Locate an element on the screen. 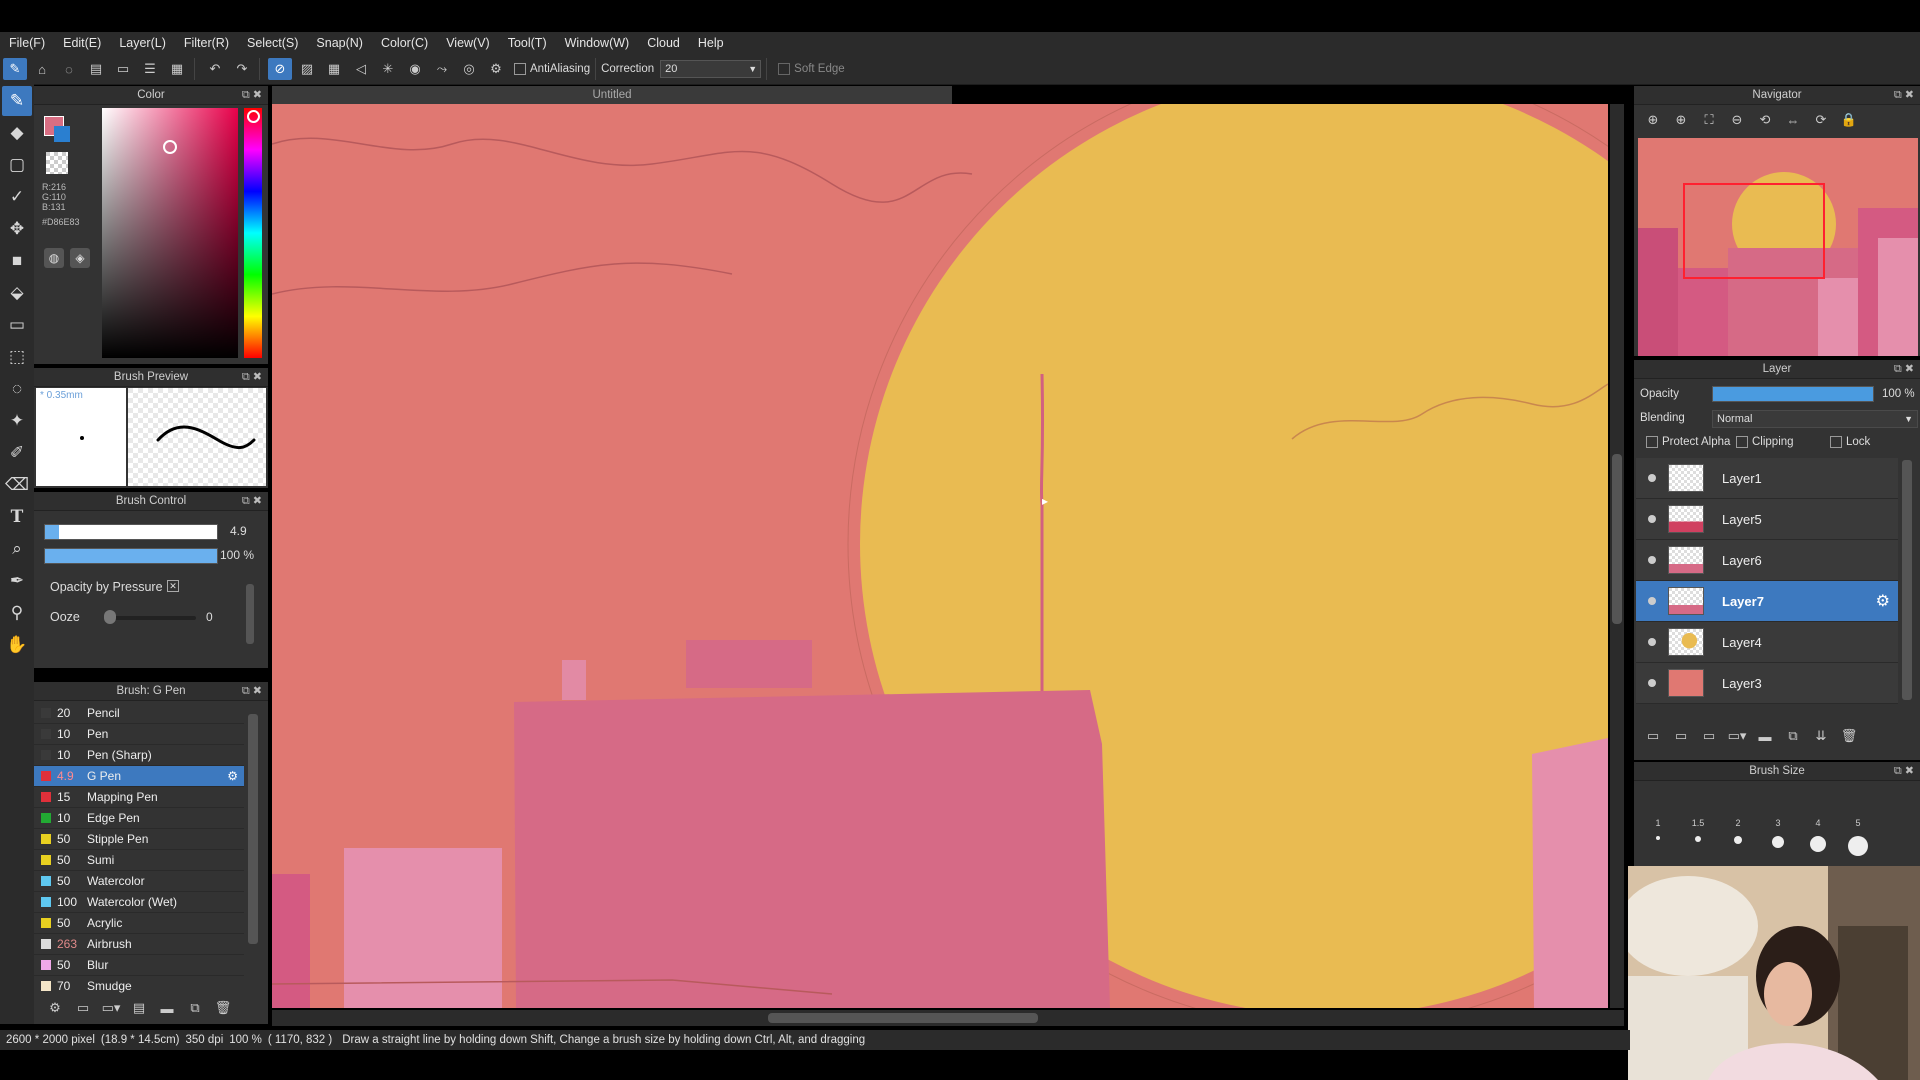  brush-size-preset: 1.5 is located at coordinates (1698, 826).